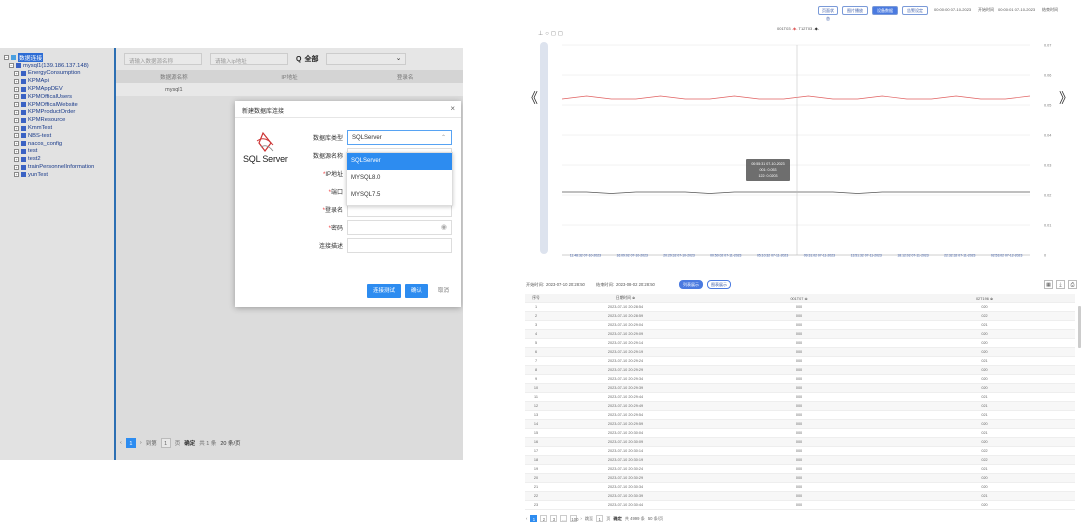  What do you see at coordinates (800, 415) in the screenshot?
I see `table-row: 13 2023-07-10 20:29:54 000 021` at bounding box center [800, 415].